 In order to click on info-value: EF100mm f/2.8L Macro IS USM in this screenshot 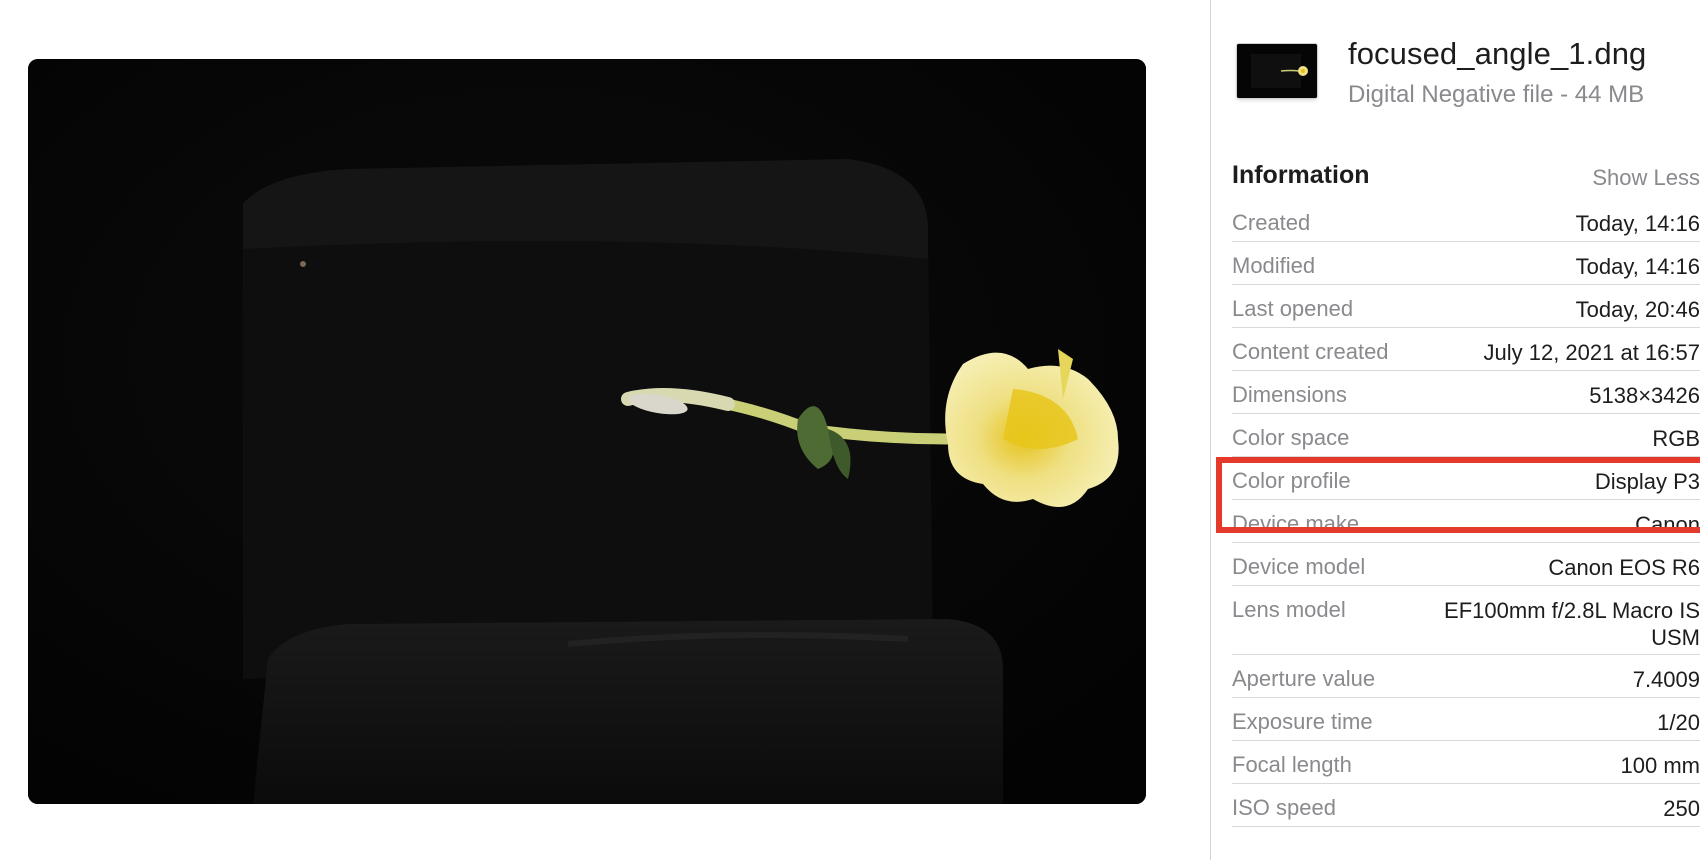, I will do `click(1572, 624)`.